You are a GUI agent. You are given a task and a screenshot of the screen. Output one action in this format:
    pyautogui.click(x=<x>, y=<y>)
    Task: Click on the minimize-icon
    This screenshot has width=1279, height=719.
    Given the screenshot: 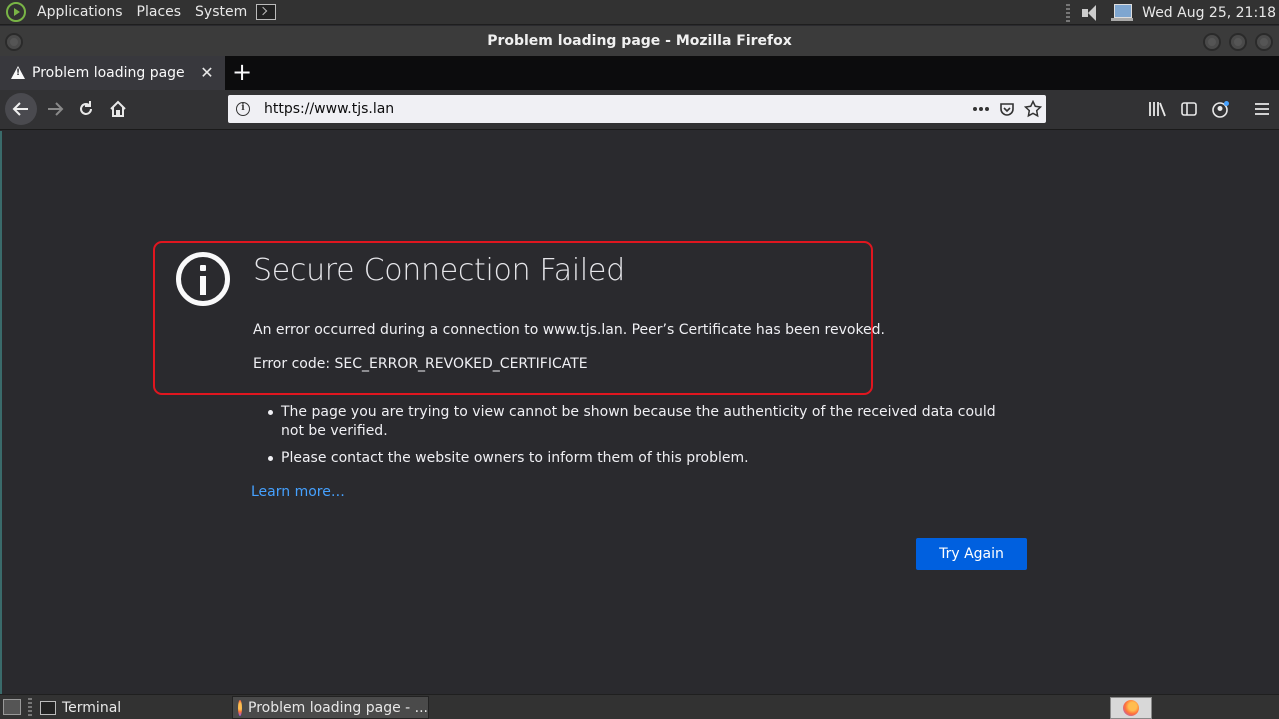 What is the action you would take?
    pyautogui.click(x=1212, y=42)
    